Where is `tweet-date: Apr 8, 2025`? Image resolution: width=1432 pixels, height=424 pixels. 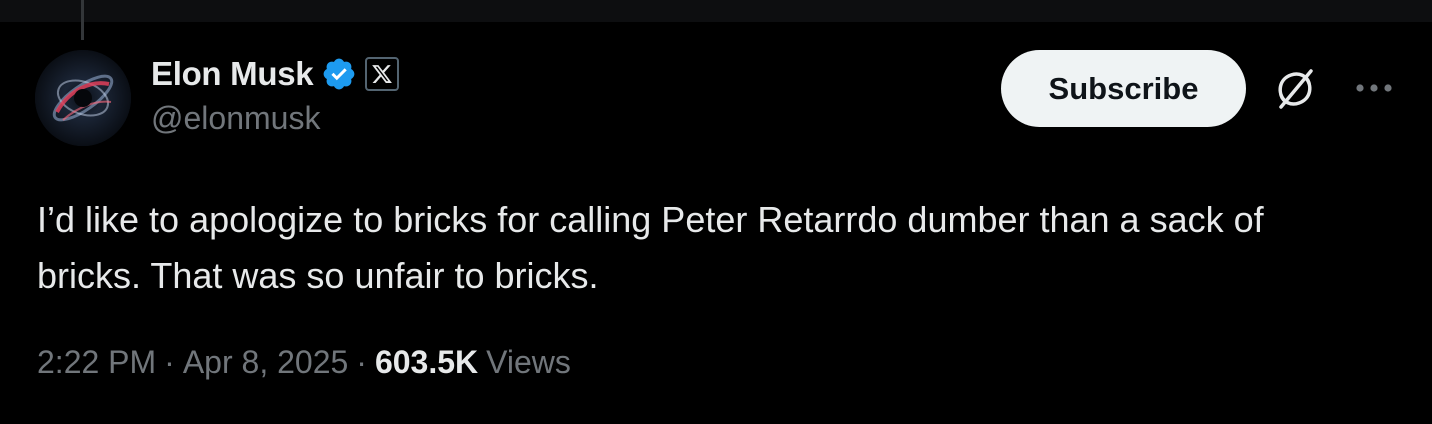 tweet-date: Apr 8, 2025 is located at coordinates (265, 362).